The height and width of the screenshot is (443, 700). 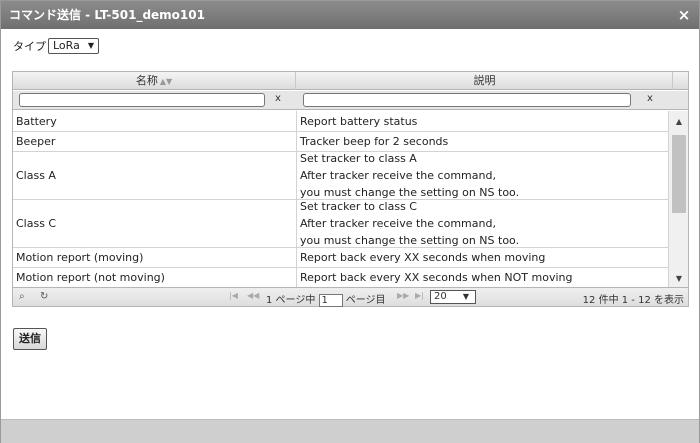 What do you see at coordinates (365, 300) in the screenshot?
I see `page-suffix: ページ目` at bounding box center [365, 300].